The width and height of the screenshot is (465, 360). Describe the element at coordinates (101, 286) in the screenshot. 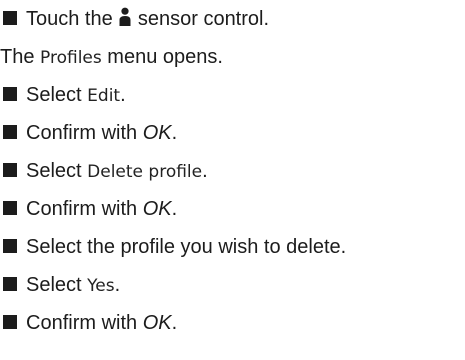

I see `ui-term-yes: Yes` at that location.